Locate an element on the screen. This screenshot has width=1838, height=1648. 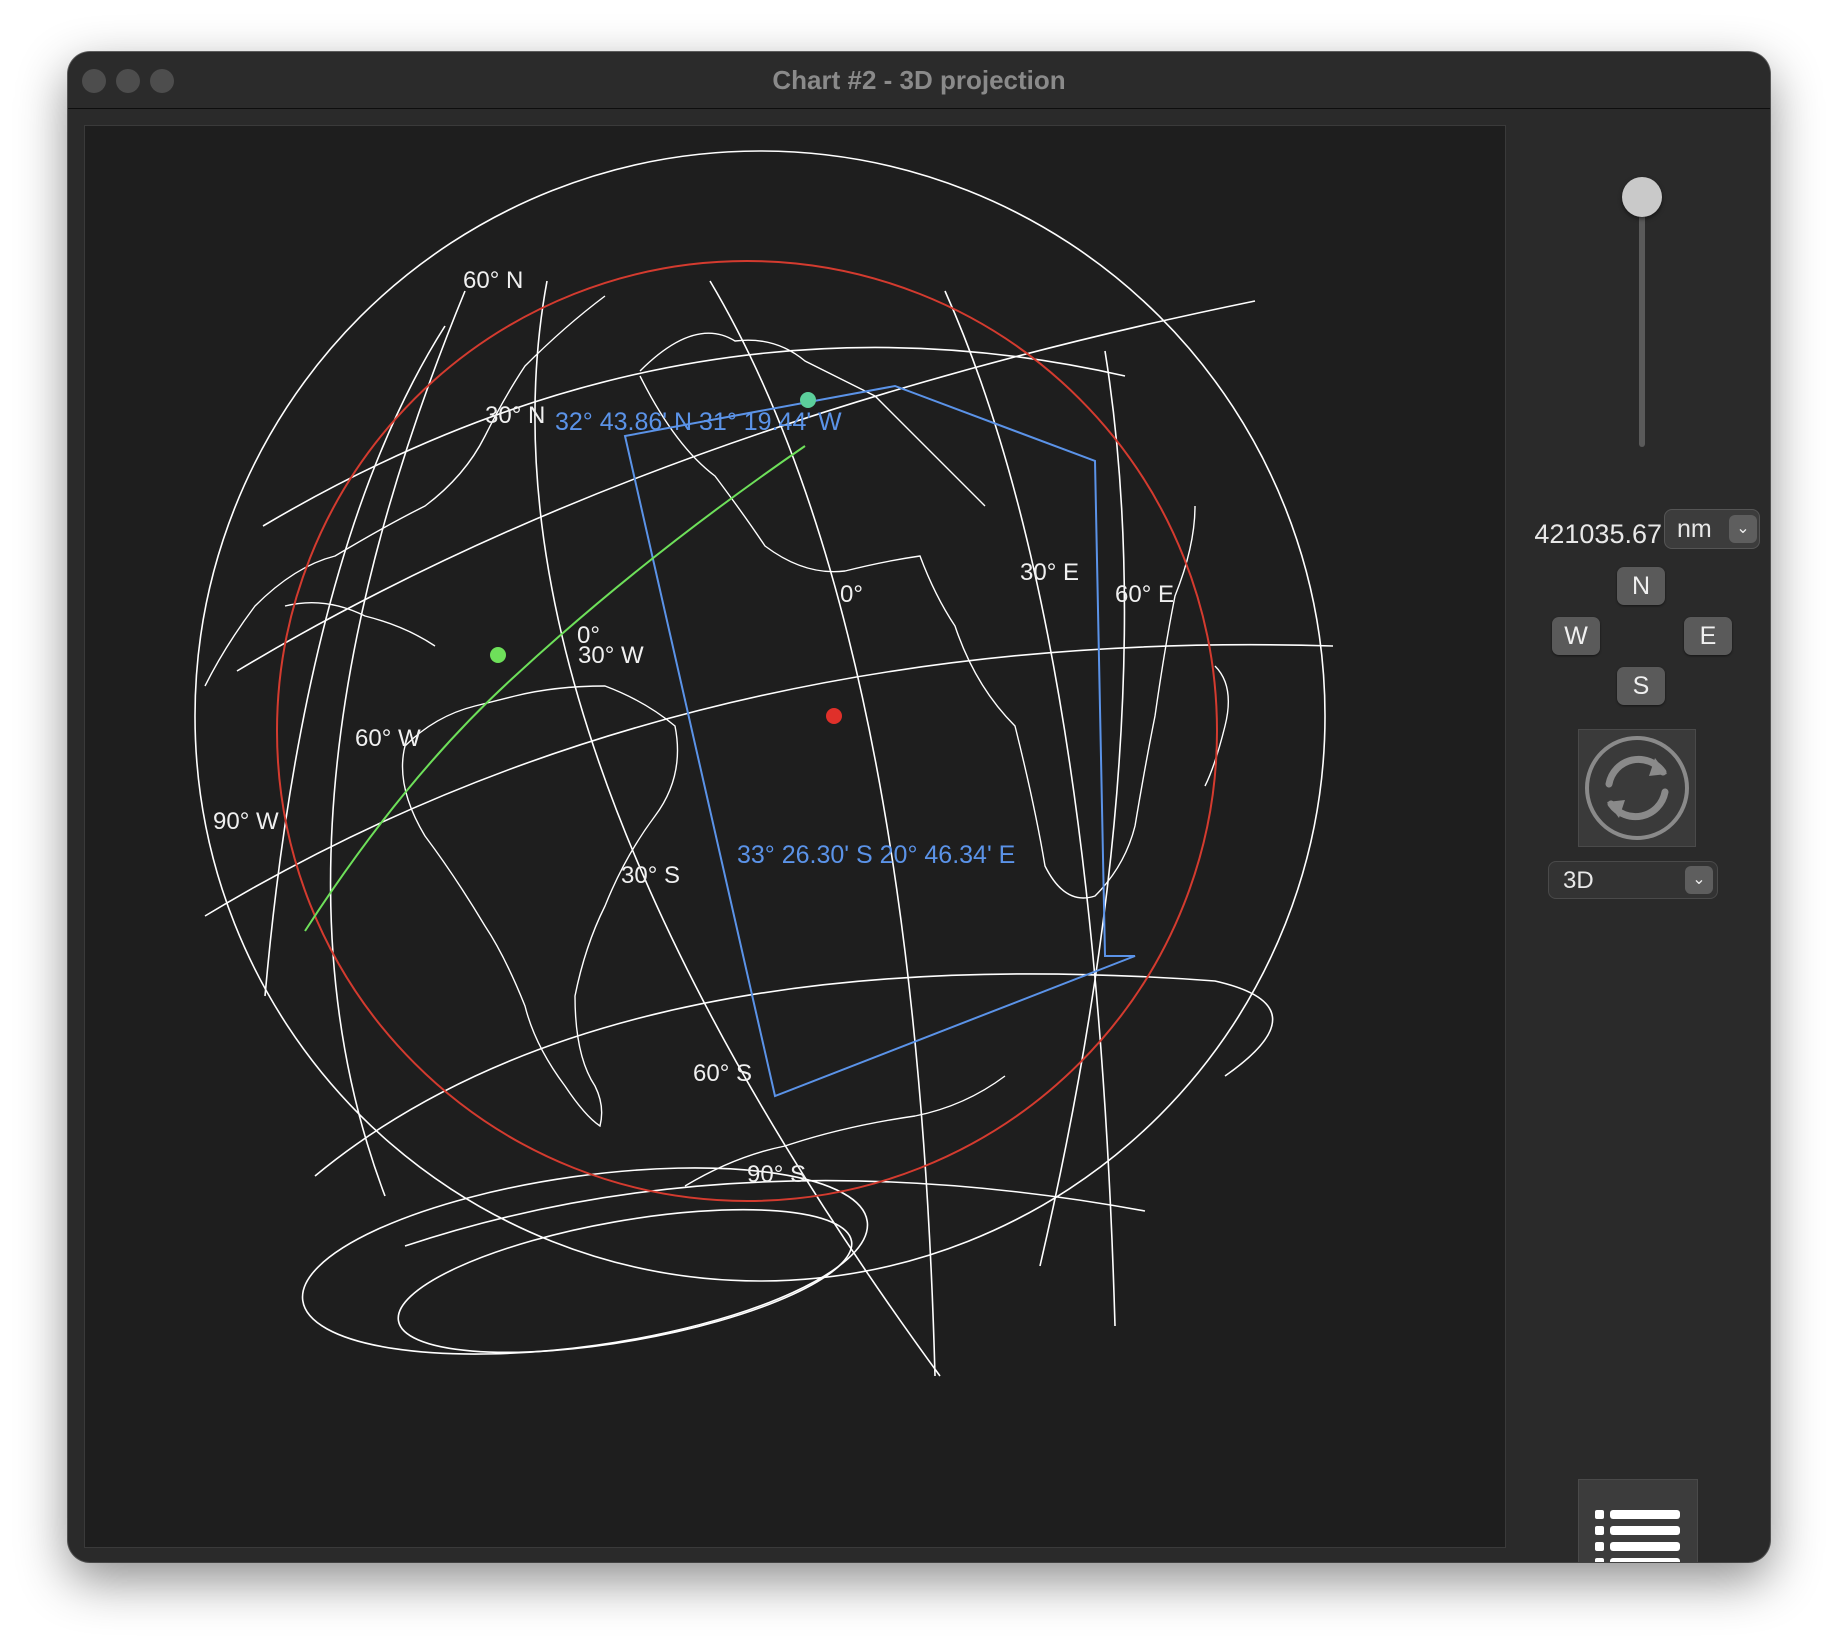
meridian-60e is located at coordinates (1082, 808).